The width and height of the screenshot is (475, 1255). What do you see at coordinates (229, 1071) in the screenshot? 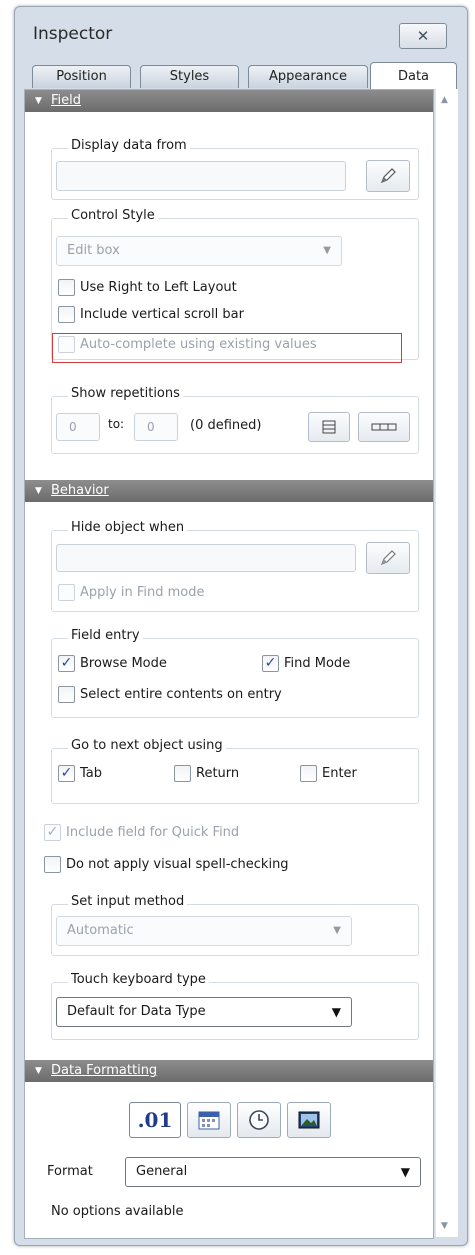
I see `section-data-formatting-header: ▼ Data Formatting` at bounding box center [229, 1071].